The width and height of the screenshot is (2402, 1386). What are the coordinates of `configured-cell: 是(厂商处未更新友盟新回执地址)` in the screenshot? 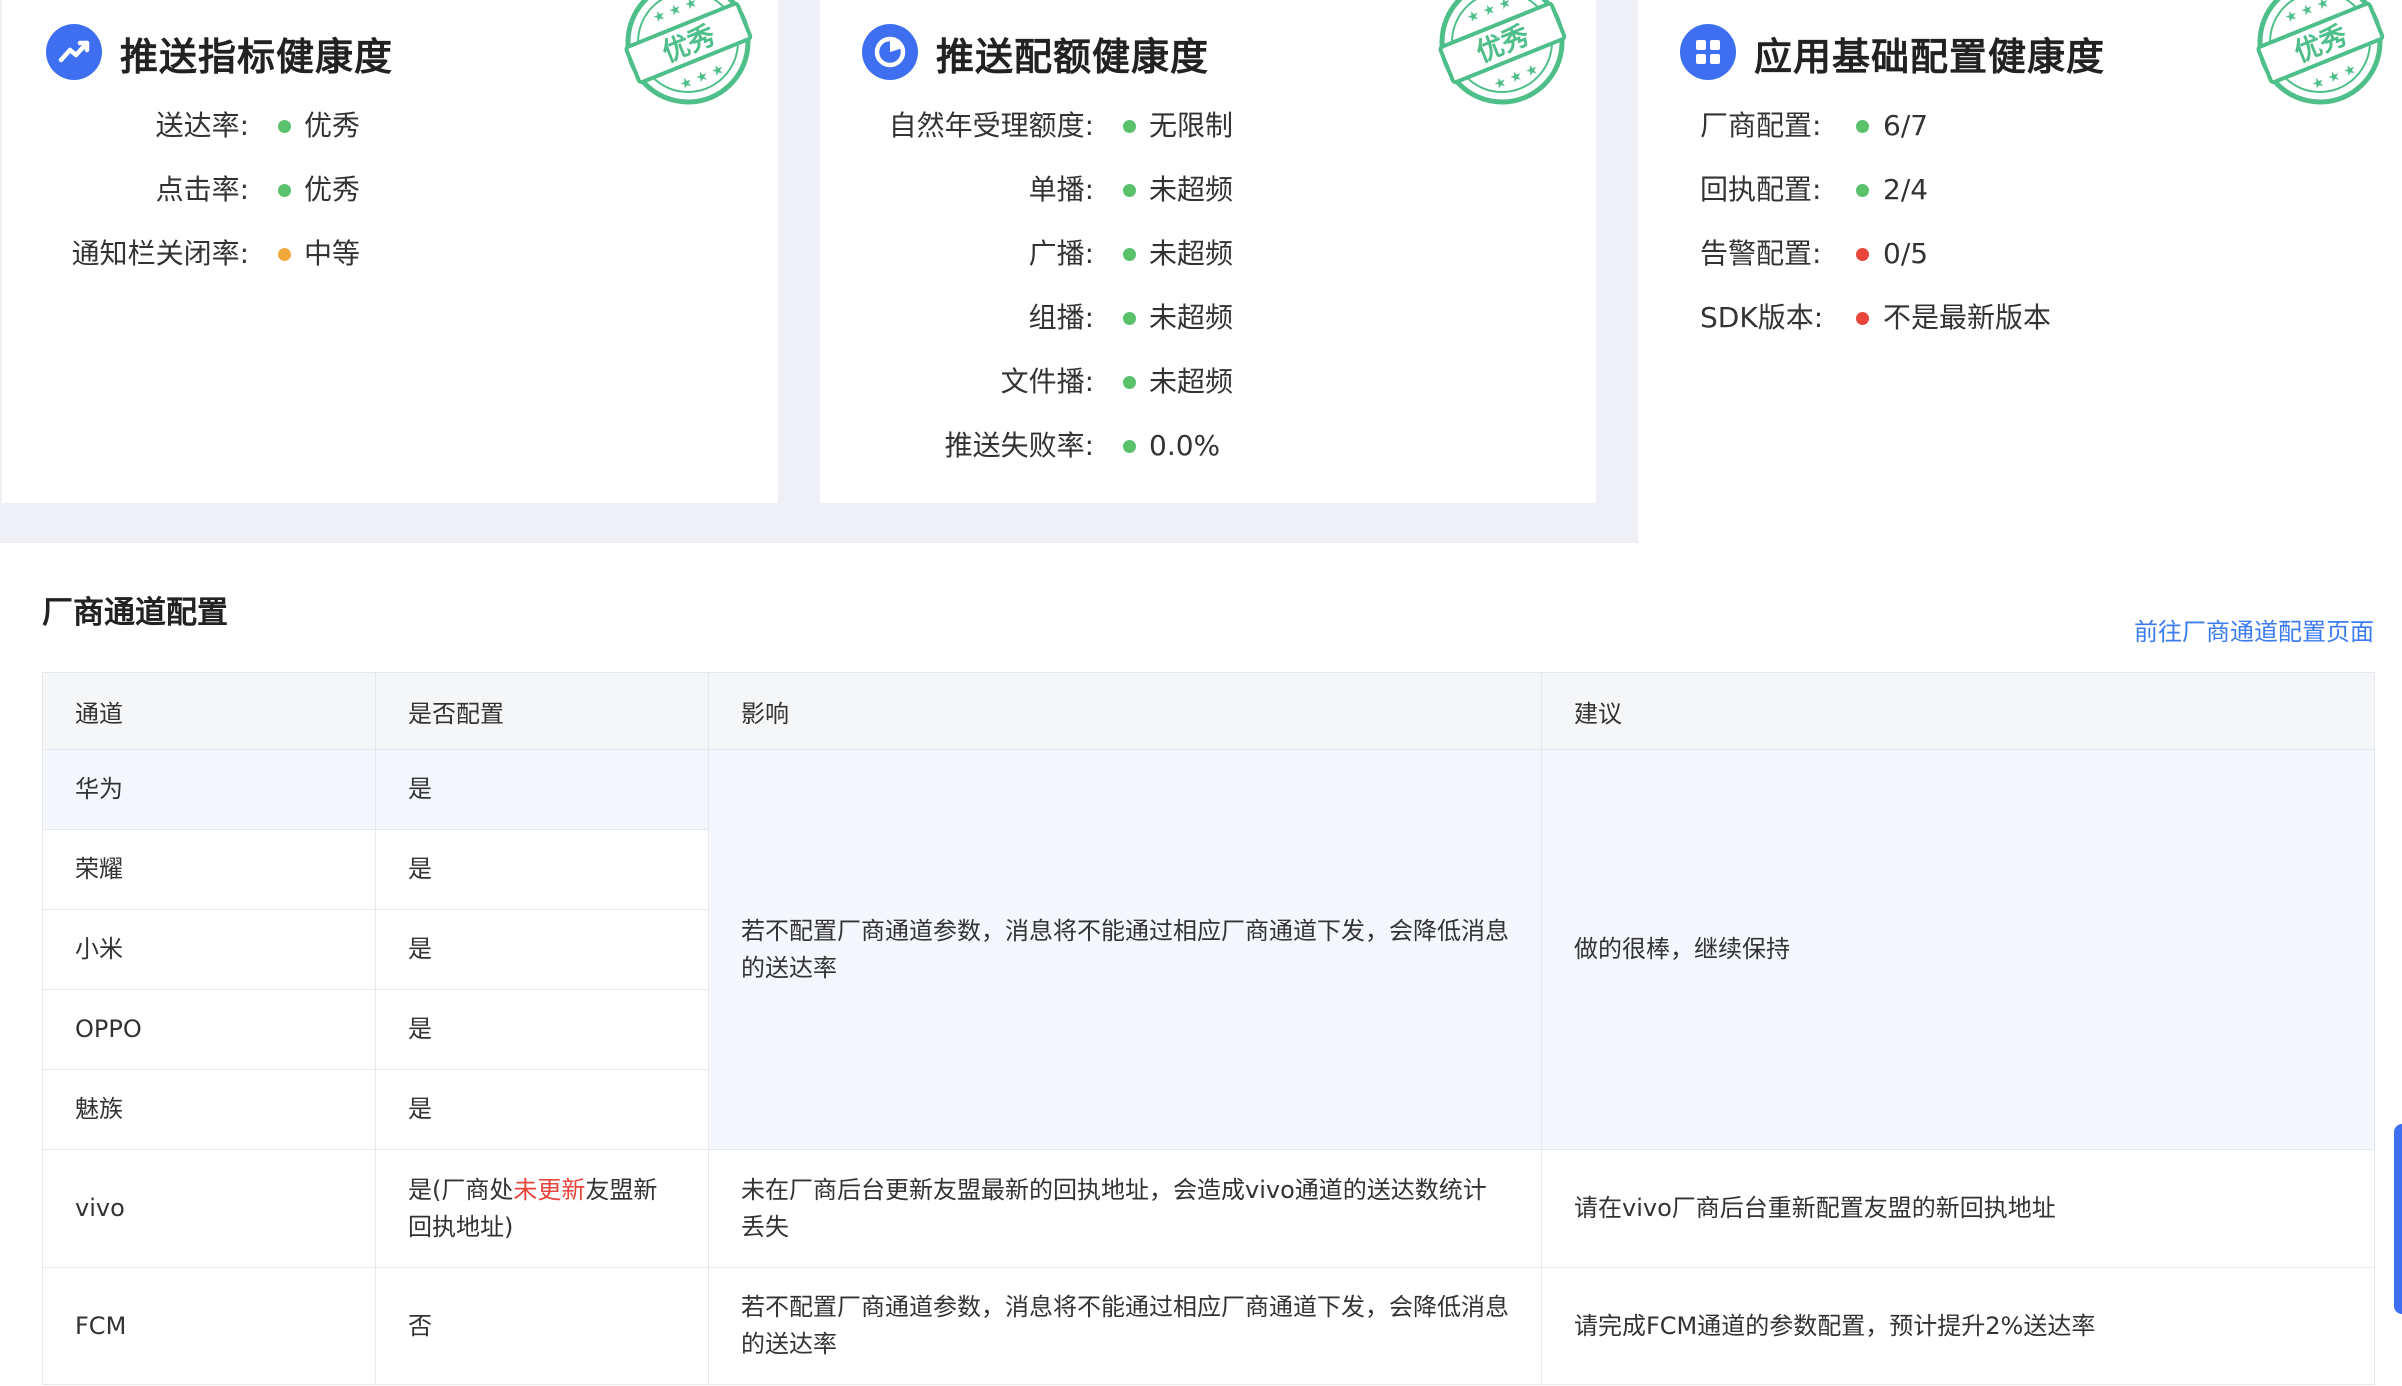 It's located at (542, 1208).